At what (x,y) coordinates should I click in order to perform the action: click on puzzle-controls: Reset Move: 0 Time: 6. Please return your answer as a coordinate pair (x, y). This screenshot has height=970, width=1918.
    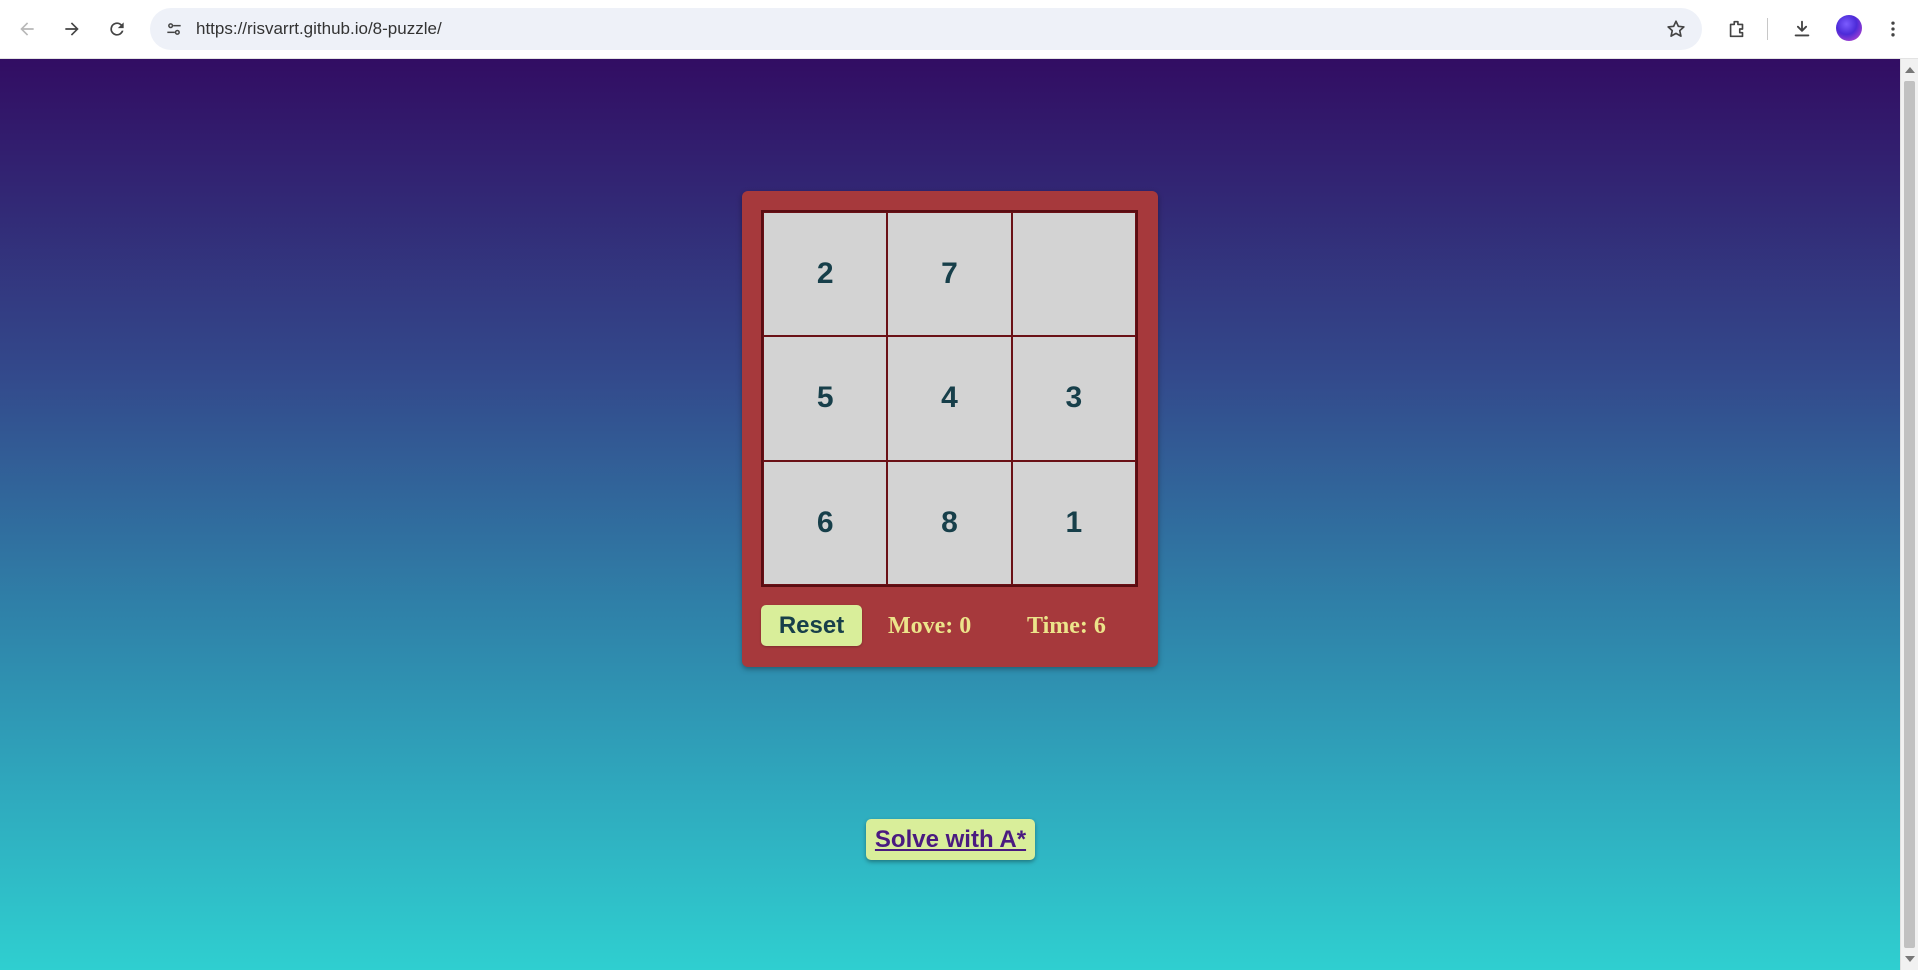
    Looking at the image, I should click on (949, 626).